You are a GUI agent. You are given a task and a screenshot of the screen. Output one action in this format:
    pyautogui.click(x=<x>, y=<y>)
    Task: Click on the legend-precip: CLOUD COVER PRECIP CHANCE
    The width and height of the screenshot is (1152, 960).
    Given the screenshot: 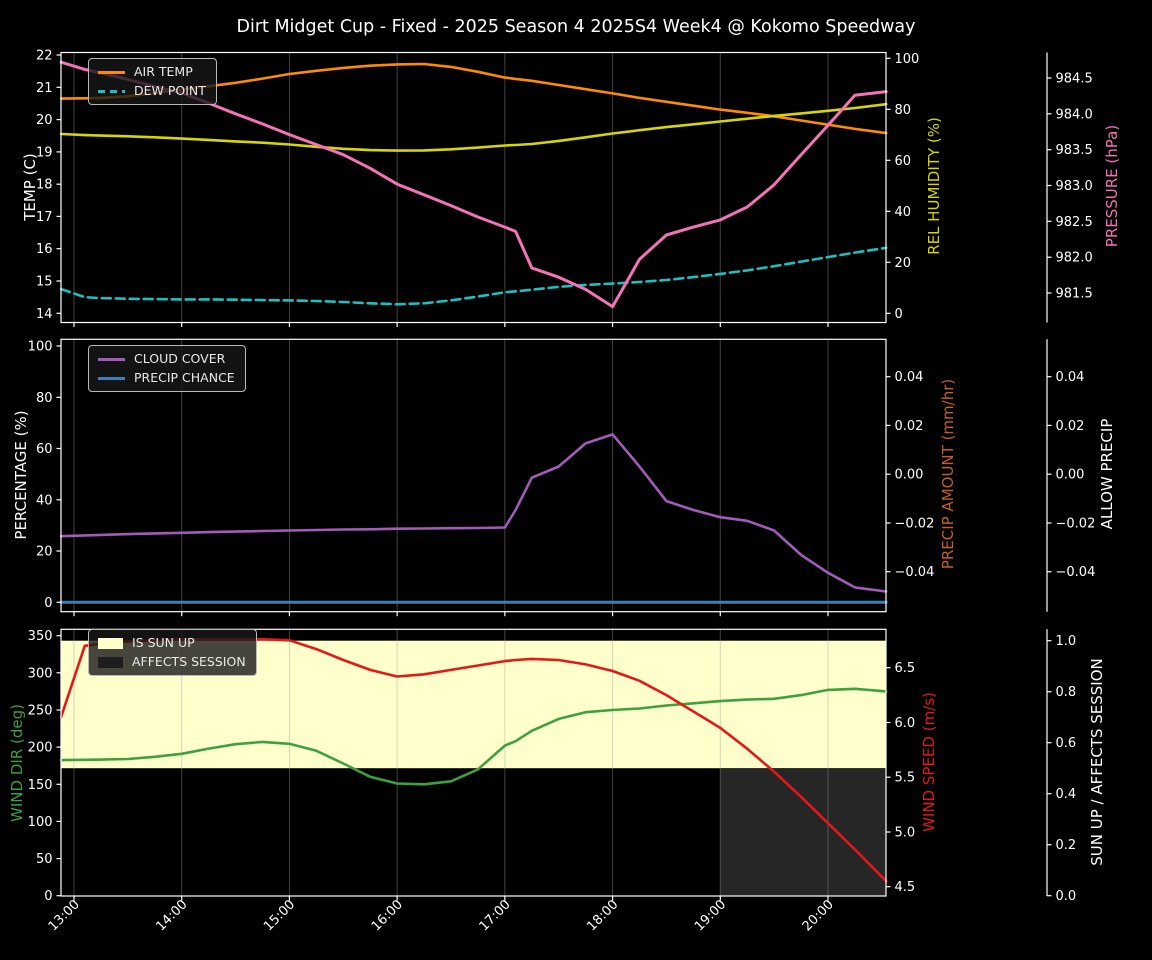 What is the action you would take?
    pyautogui.click(x=167, y=368)
    